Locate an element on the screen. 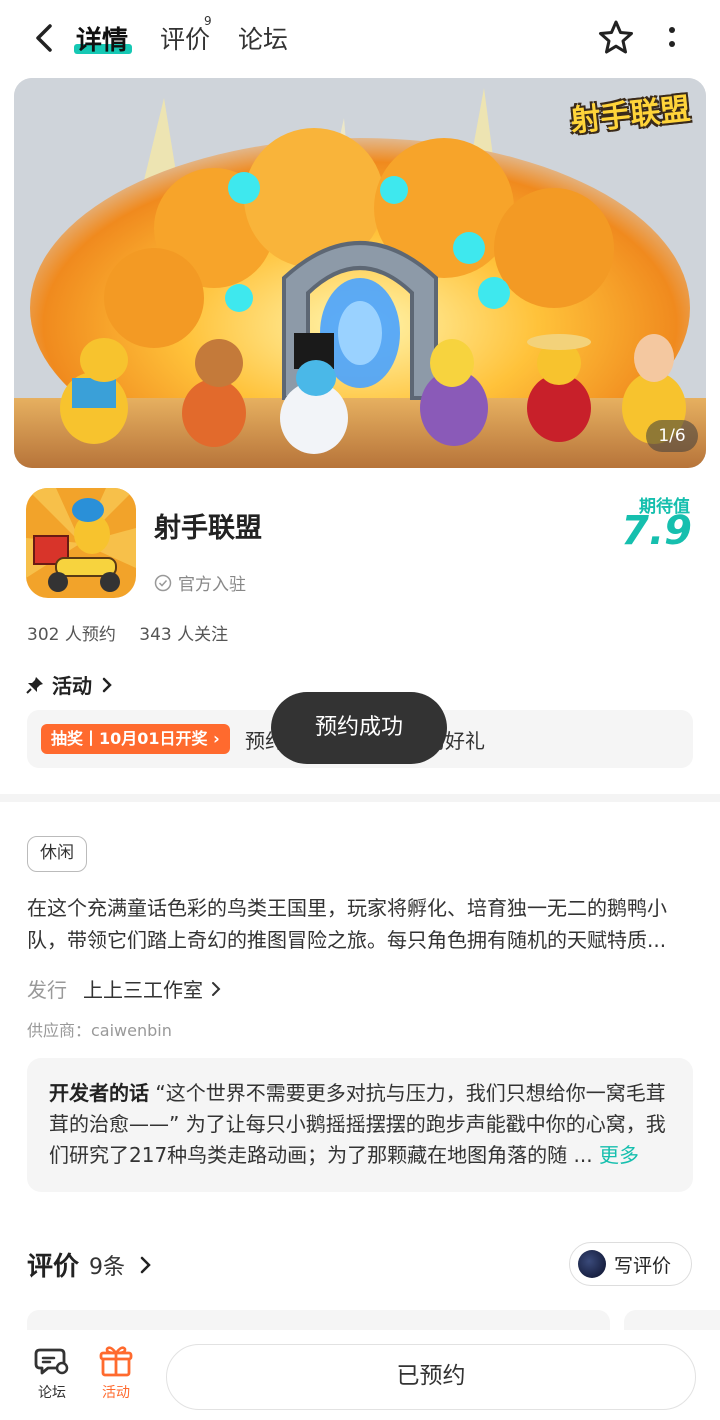  bottom-action-bar: 论坛 活动 已预约 is located at coordinates (360, 1375).